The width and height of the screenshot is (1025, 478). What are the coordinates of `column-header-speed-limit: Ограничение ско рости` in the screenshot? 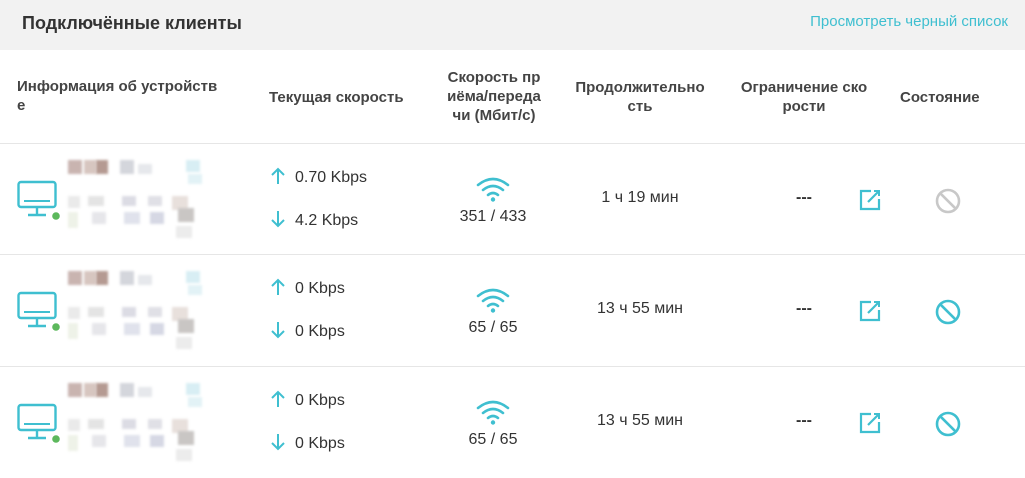 It's located at (804, 97).